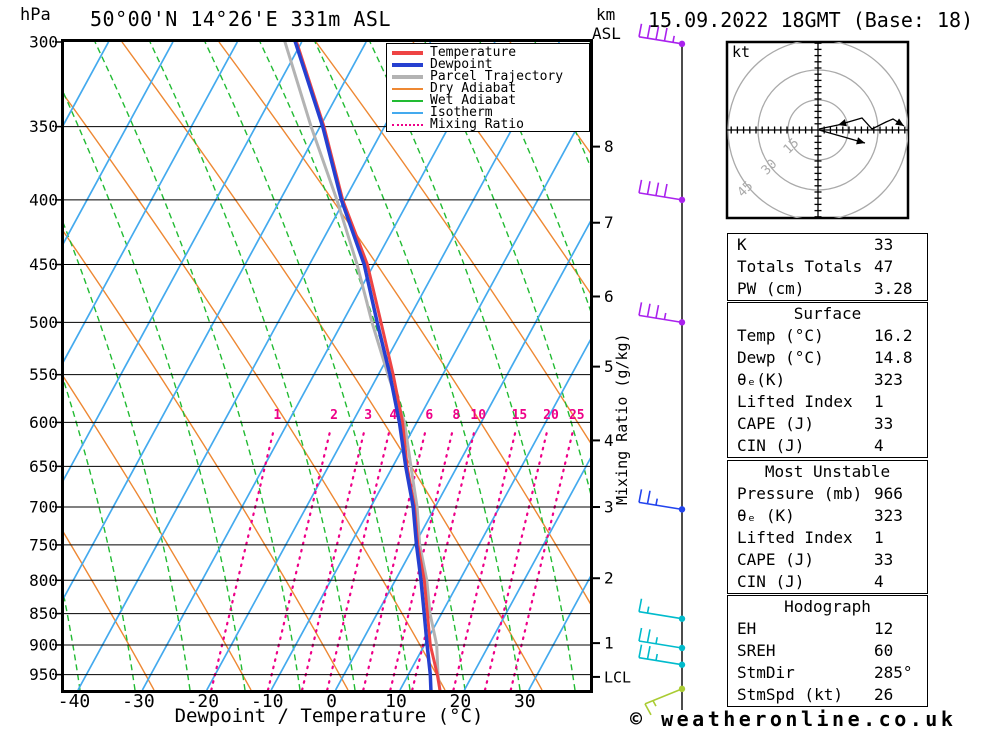  What do you see at coordinates (43, 613) in the screenshot?
I see `svg-text: 850` at bounding box center [43, 613].